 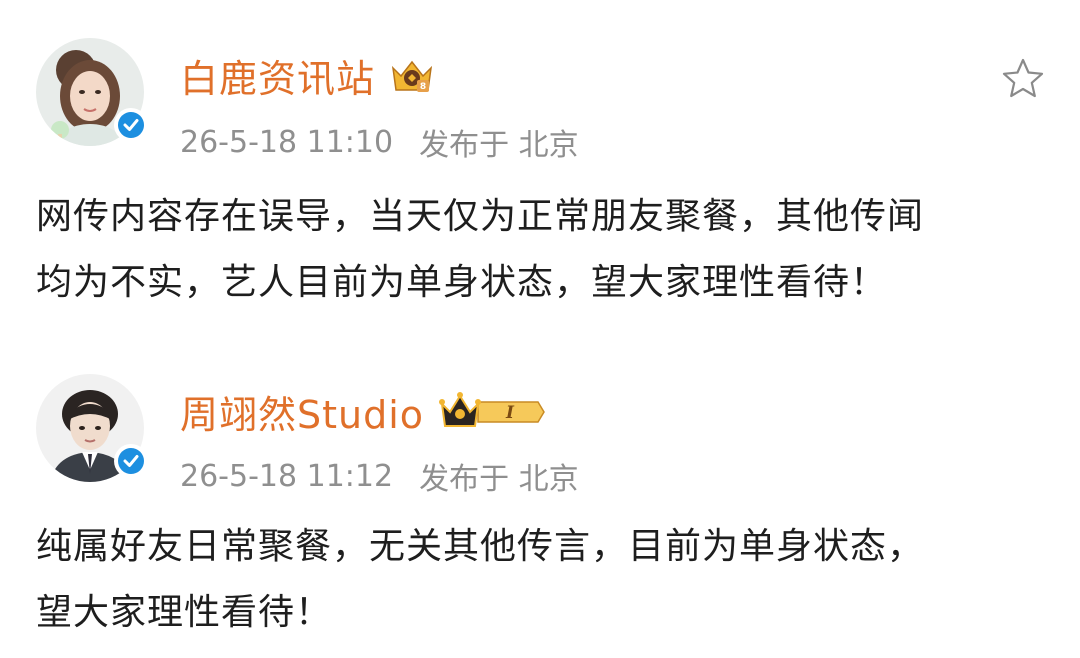 What do you see at coordinates (480, 216) in the screenshot?
I see `content-line: 网传内容存在误导，当天仅为正常朋友聚餐，其他传闻` at bounding box center [480, 216].